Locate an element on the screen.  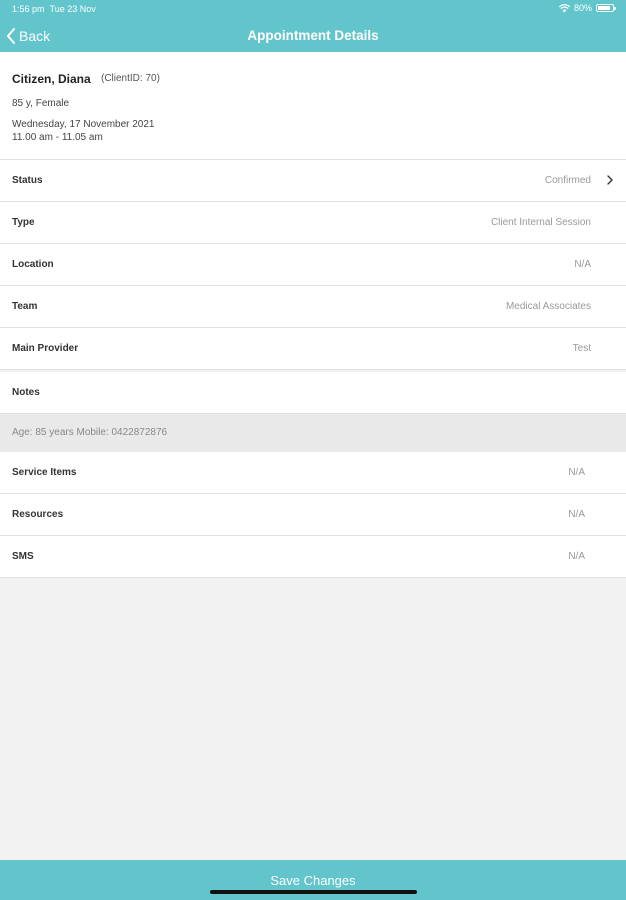
status-row: Status Confirmed is located at coordinates (313, 181).